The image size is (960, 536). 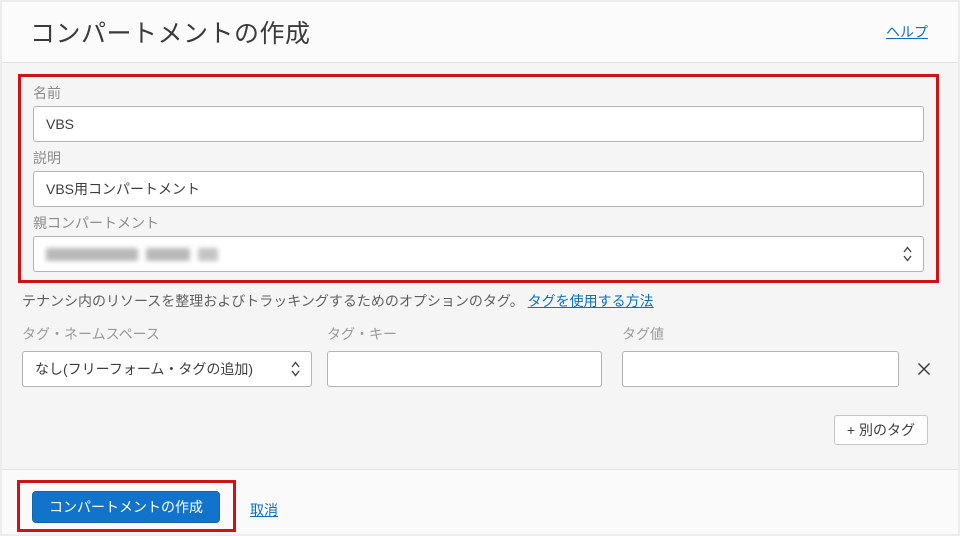 I want to click on x-mark-icon, so click(x=924, y=369).